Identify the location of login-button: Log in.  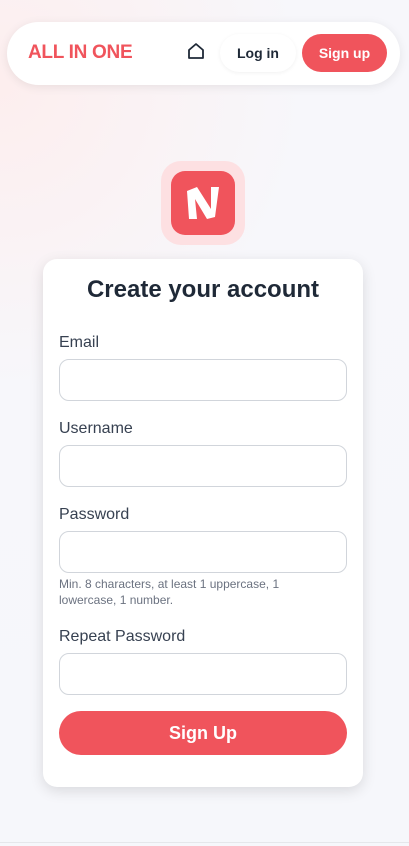
(258, 53).